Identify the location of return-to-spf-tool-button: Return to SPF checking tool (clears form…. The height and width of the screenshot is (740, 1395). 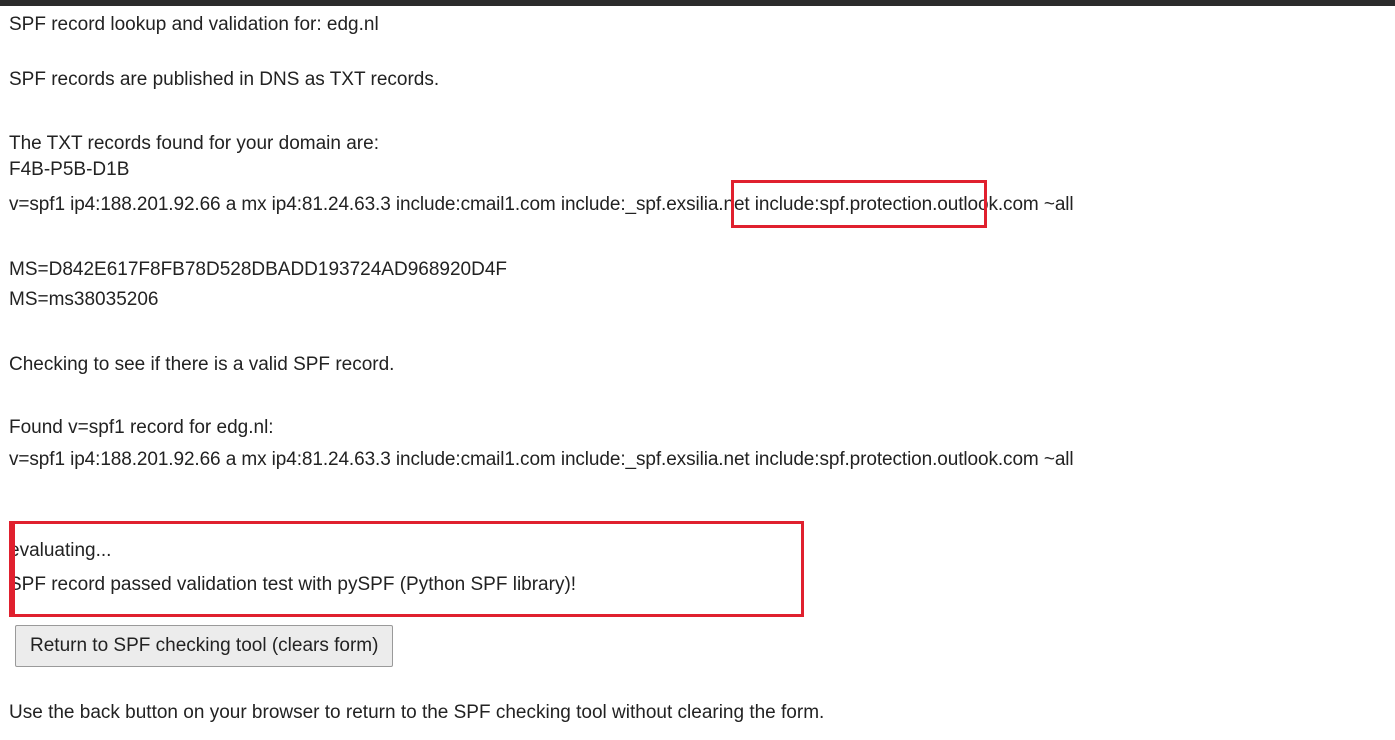
(204, 646).